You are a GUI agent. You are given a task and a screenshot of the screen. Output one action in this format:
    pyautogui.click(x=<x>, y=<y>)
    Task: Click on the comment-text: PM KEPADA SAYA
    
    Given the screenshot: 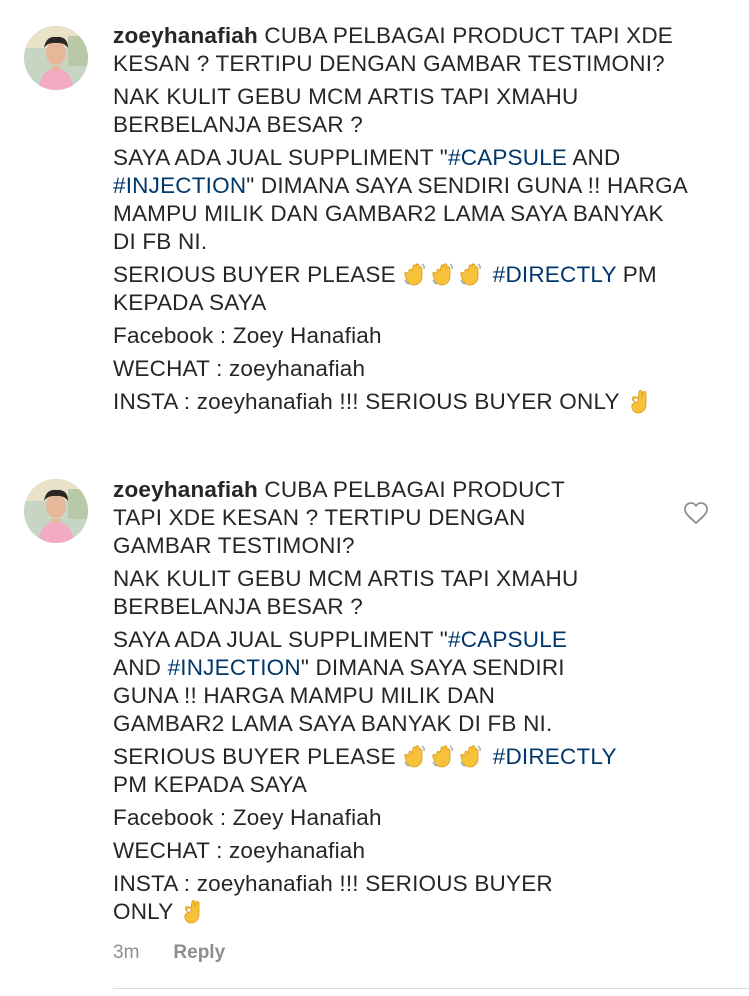 What is the action you would take?
    pyautogui.click(x=210, y=784)
    